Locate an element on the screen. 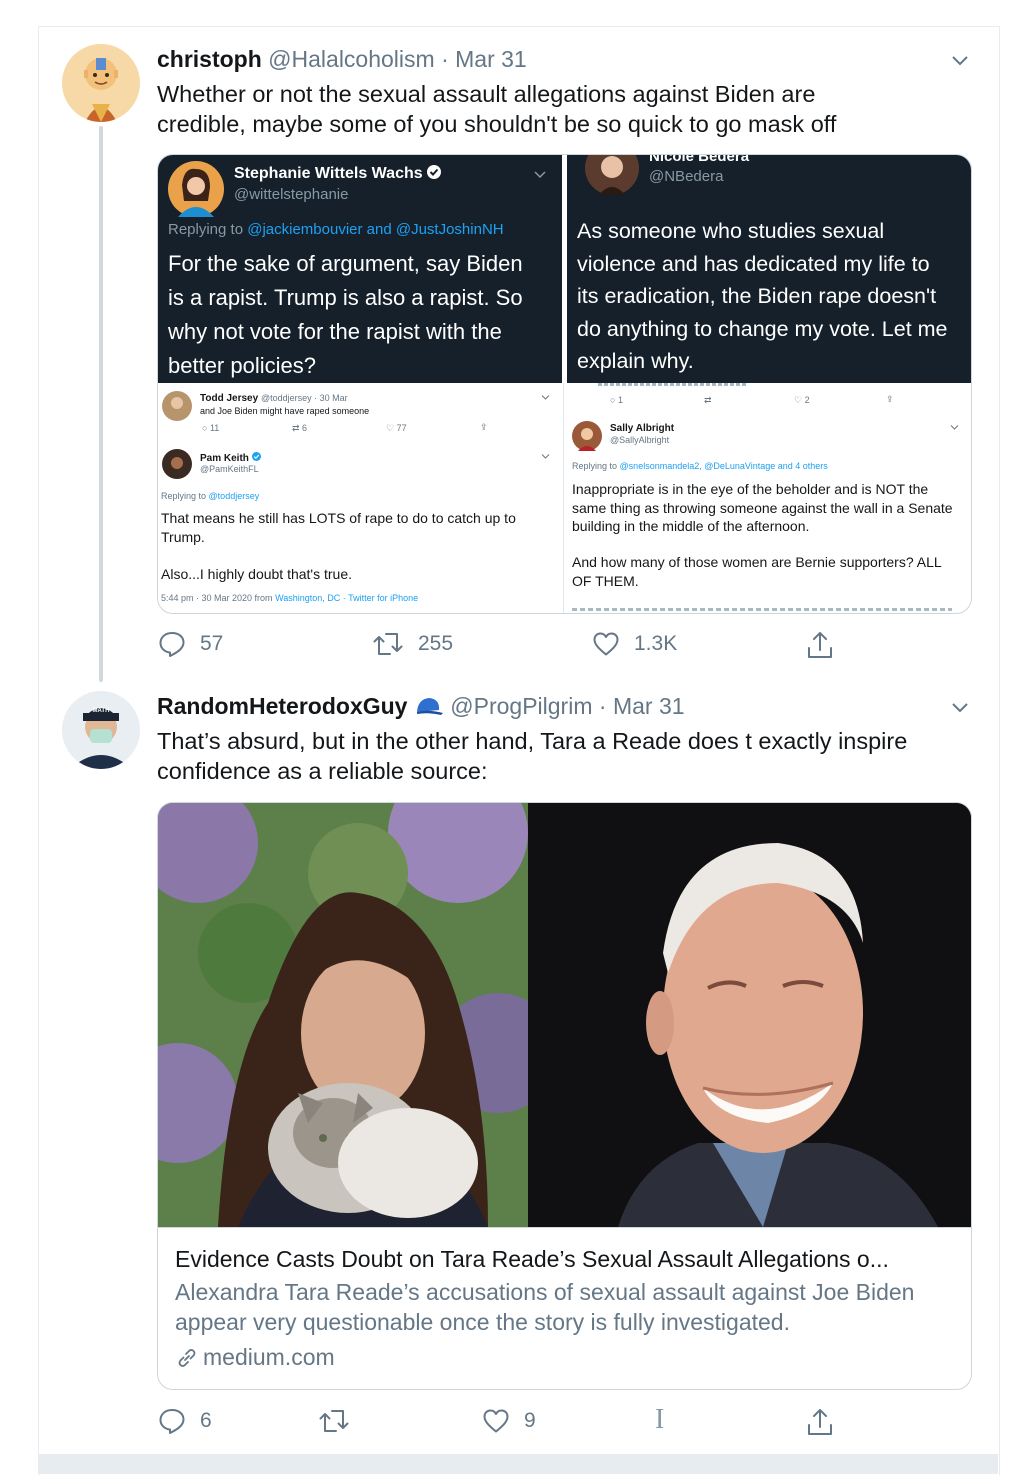 This screenshot has width=1032, height=1475. quoted-user-handle: @wittelstephanie is located at coordinates (291, 194).